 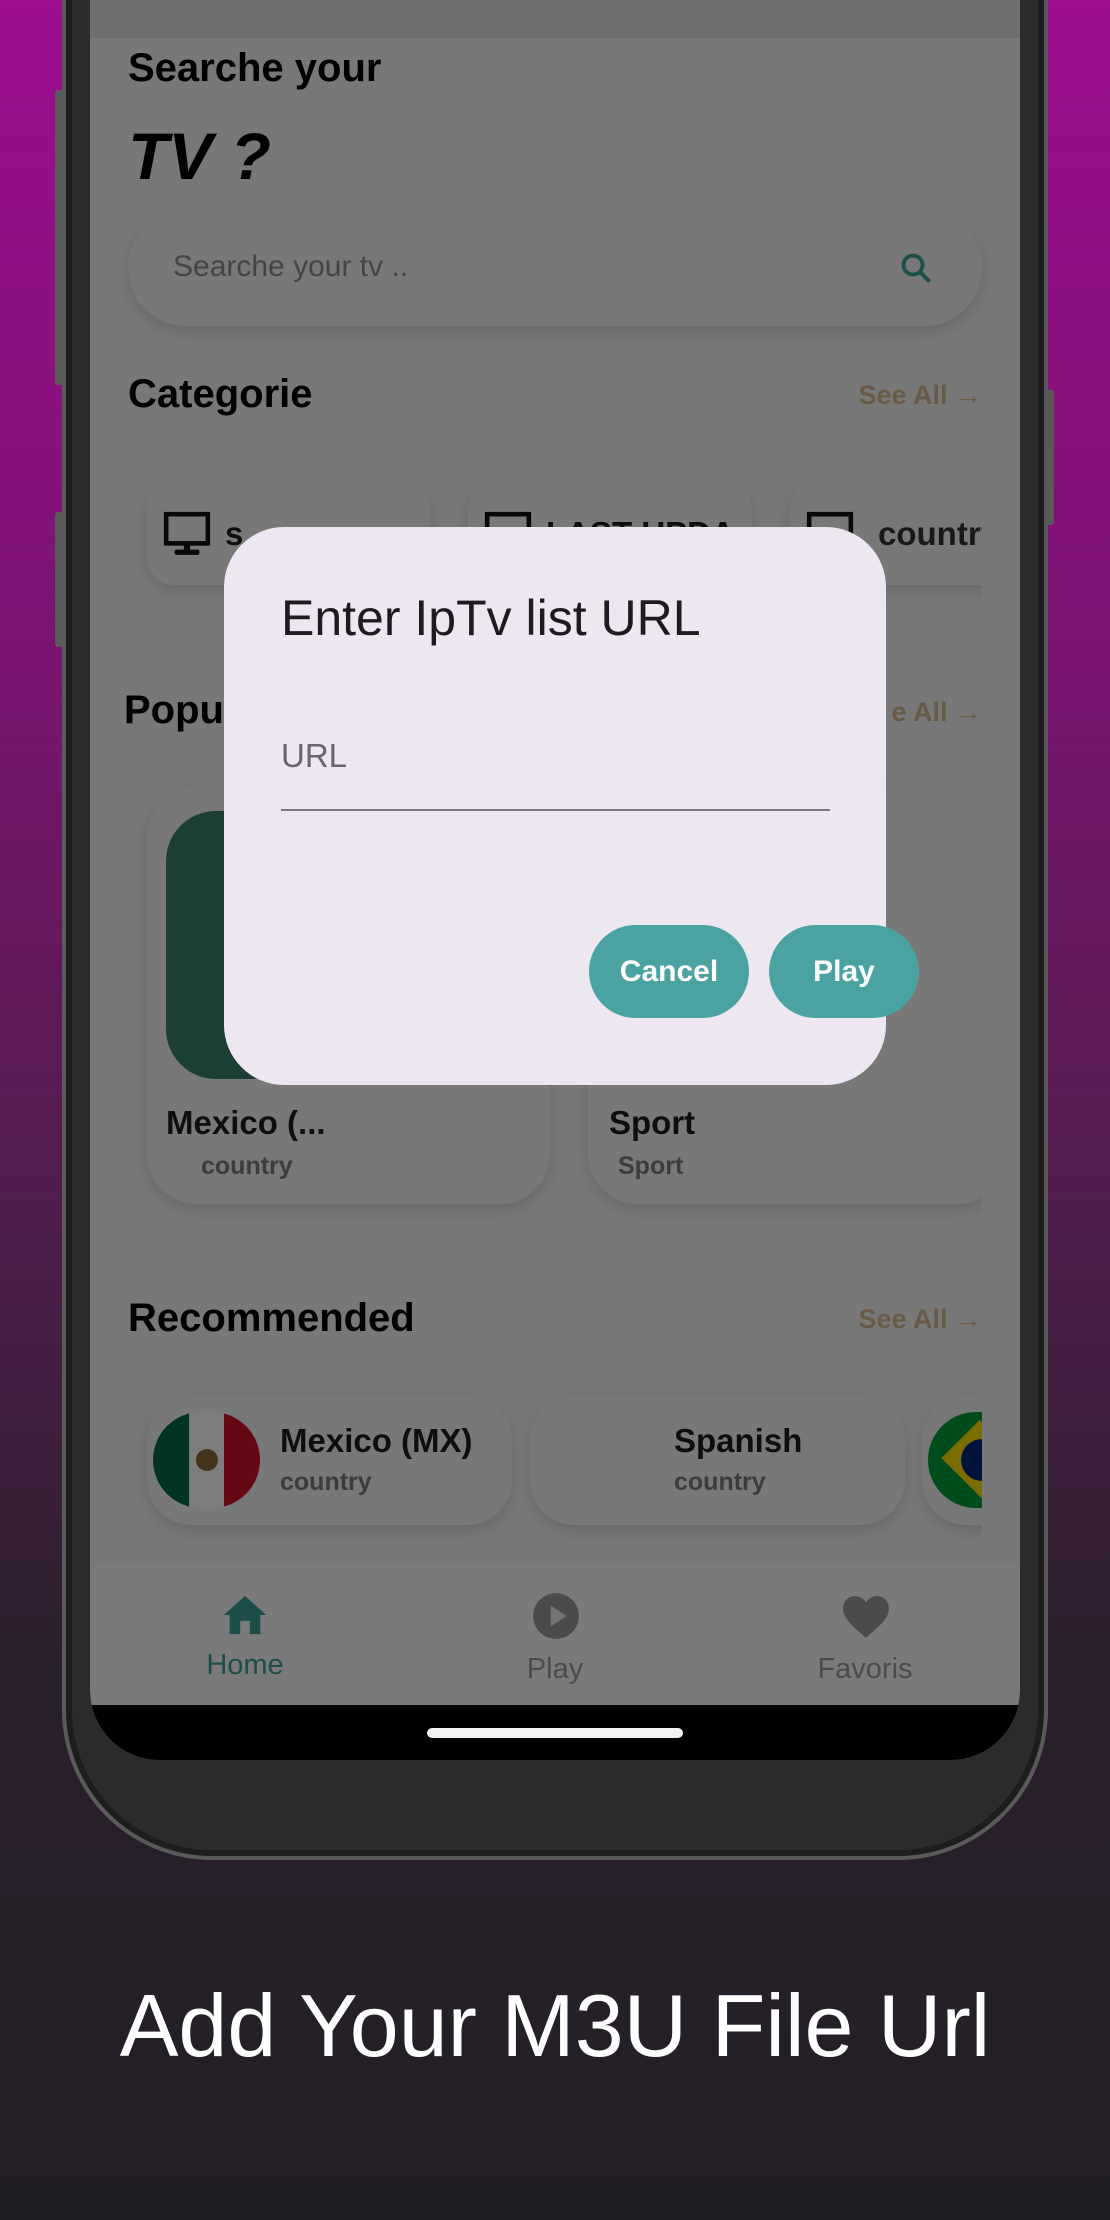 What do you see at coordinates (199, 156) in the screenshot?
I see `header-line2: TV ?` at bounding box center [199, 156].